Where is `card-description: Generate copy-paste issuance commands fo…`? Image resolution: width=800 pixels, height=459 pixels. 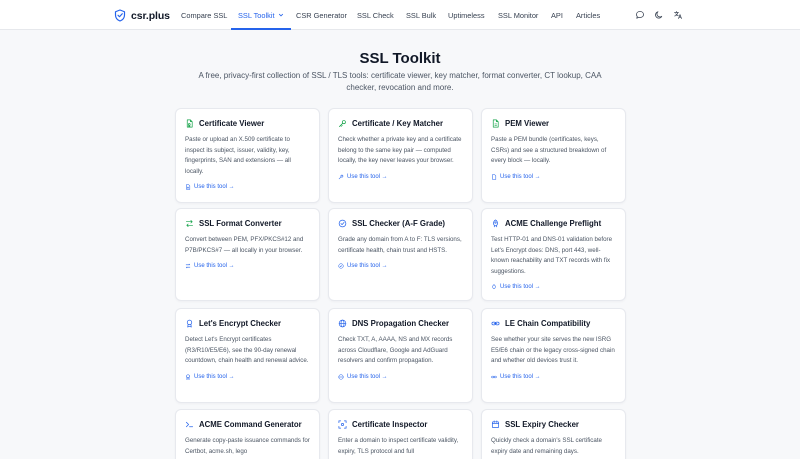 card-description: Generate copy-paste issuance commands fo… is located at coordinates (247, 446).